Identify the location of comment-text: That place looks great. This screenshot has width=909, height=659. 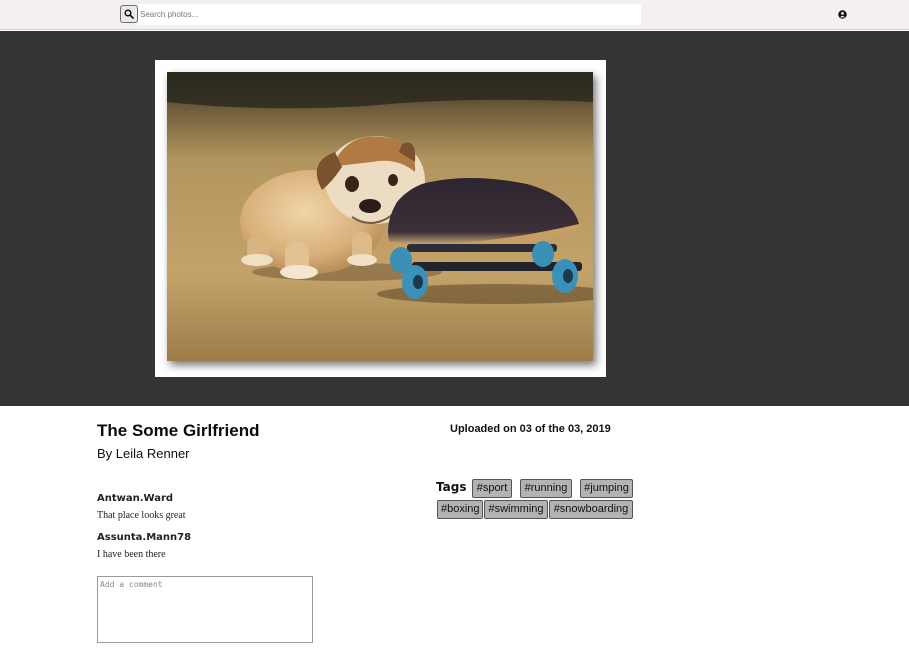
(141, 515).